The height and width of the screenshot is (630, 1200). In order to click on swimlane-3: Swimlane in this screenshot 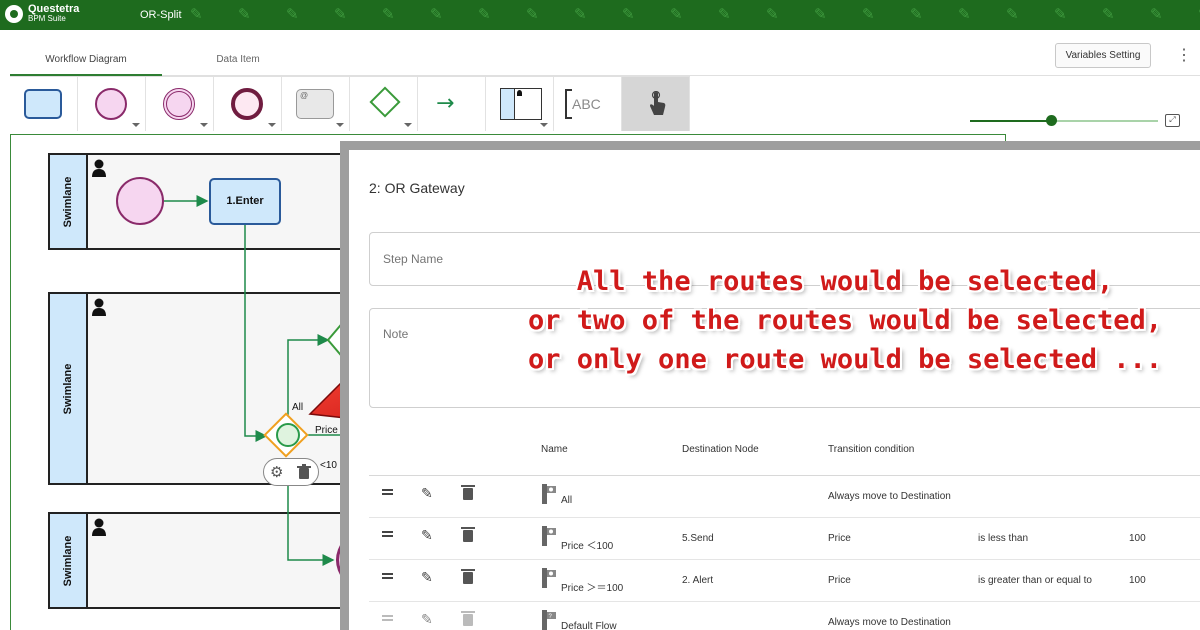, I will do `click(198, 560)`.